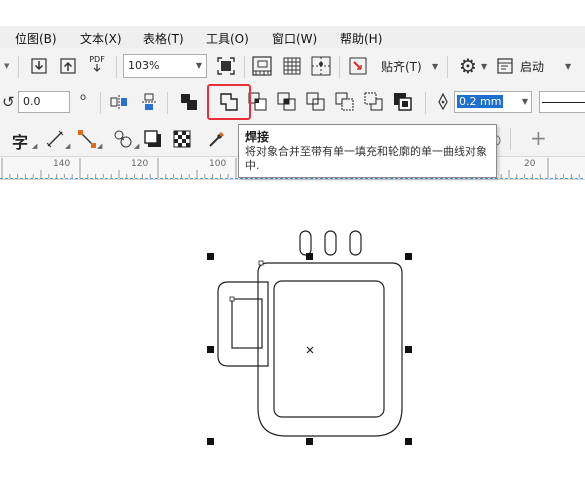 This screenshot has height=493, width=585. What do you see at coordinates (87, 139) in the screenshot?
I see `connector-tool-icon` at bounding box center [87, 139].